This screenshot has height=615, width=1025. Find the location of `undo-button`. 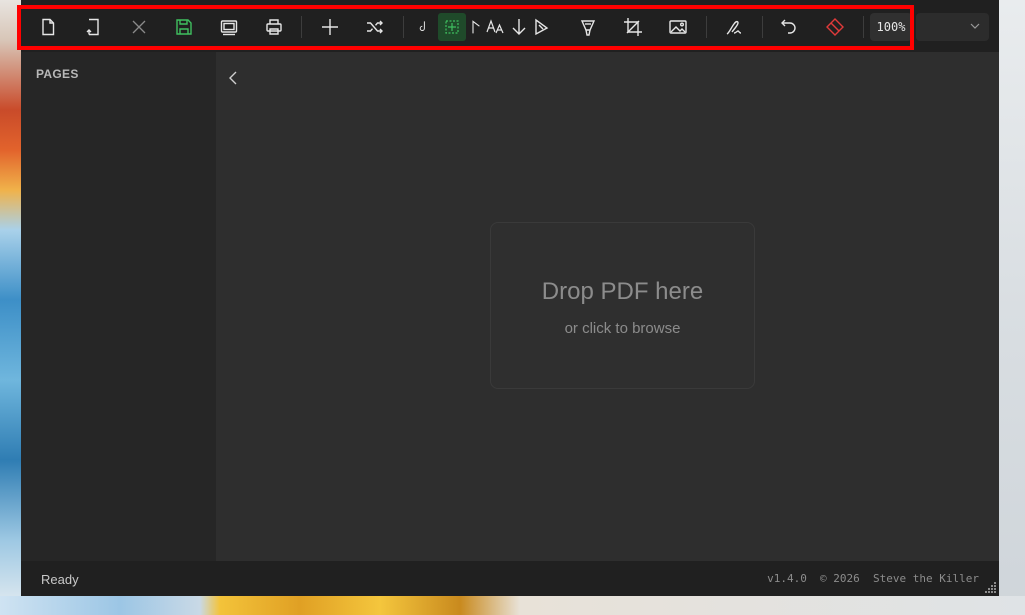

undo-button is located at coordinates (790, 27).